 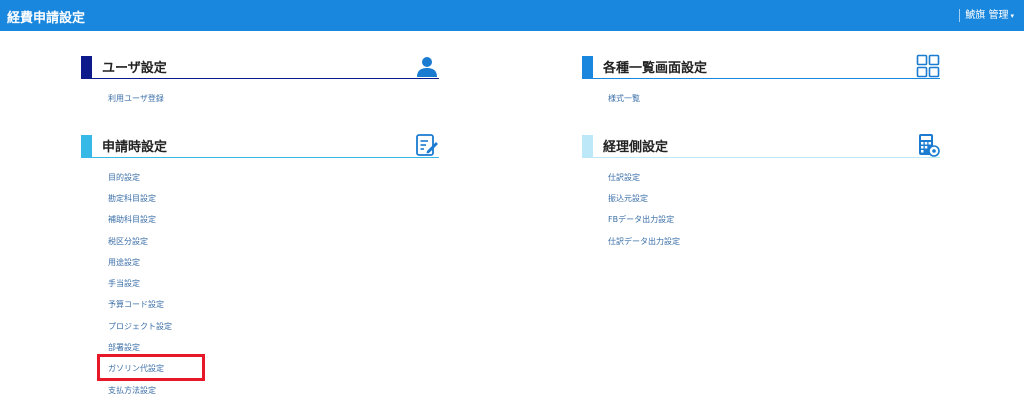 What do you see at coordinates (140, 326) in the screenshot?
I see `link-project: プロジェクト設定` at bounding box center [140, 326].